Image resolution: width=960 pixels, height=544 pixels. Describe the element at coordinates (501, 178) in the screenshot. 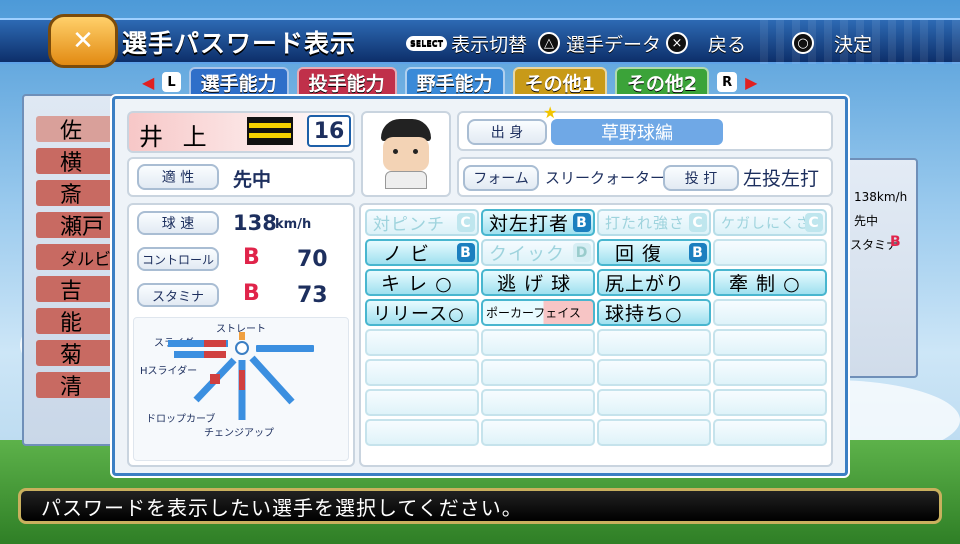

I see `form-label: フォーム` at that location.